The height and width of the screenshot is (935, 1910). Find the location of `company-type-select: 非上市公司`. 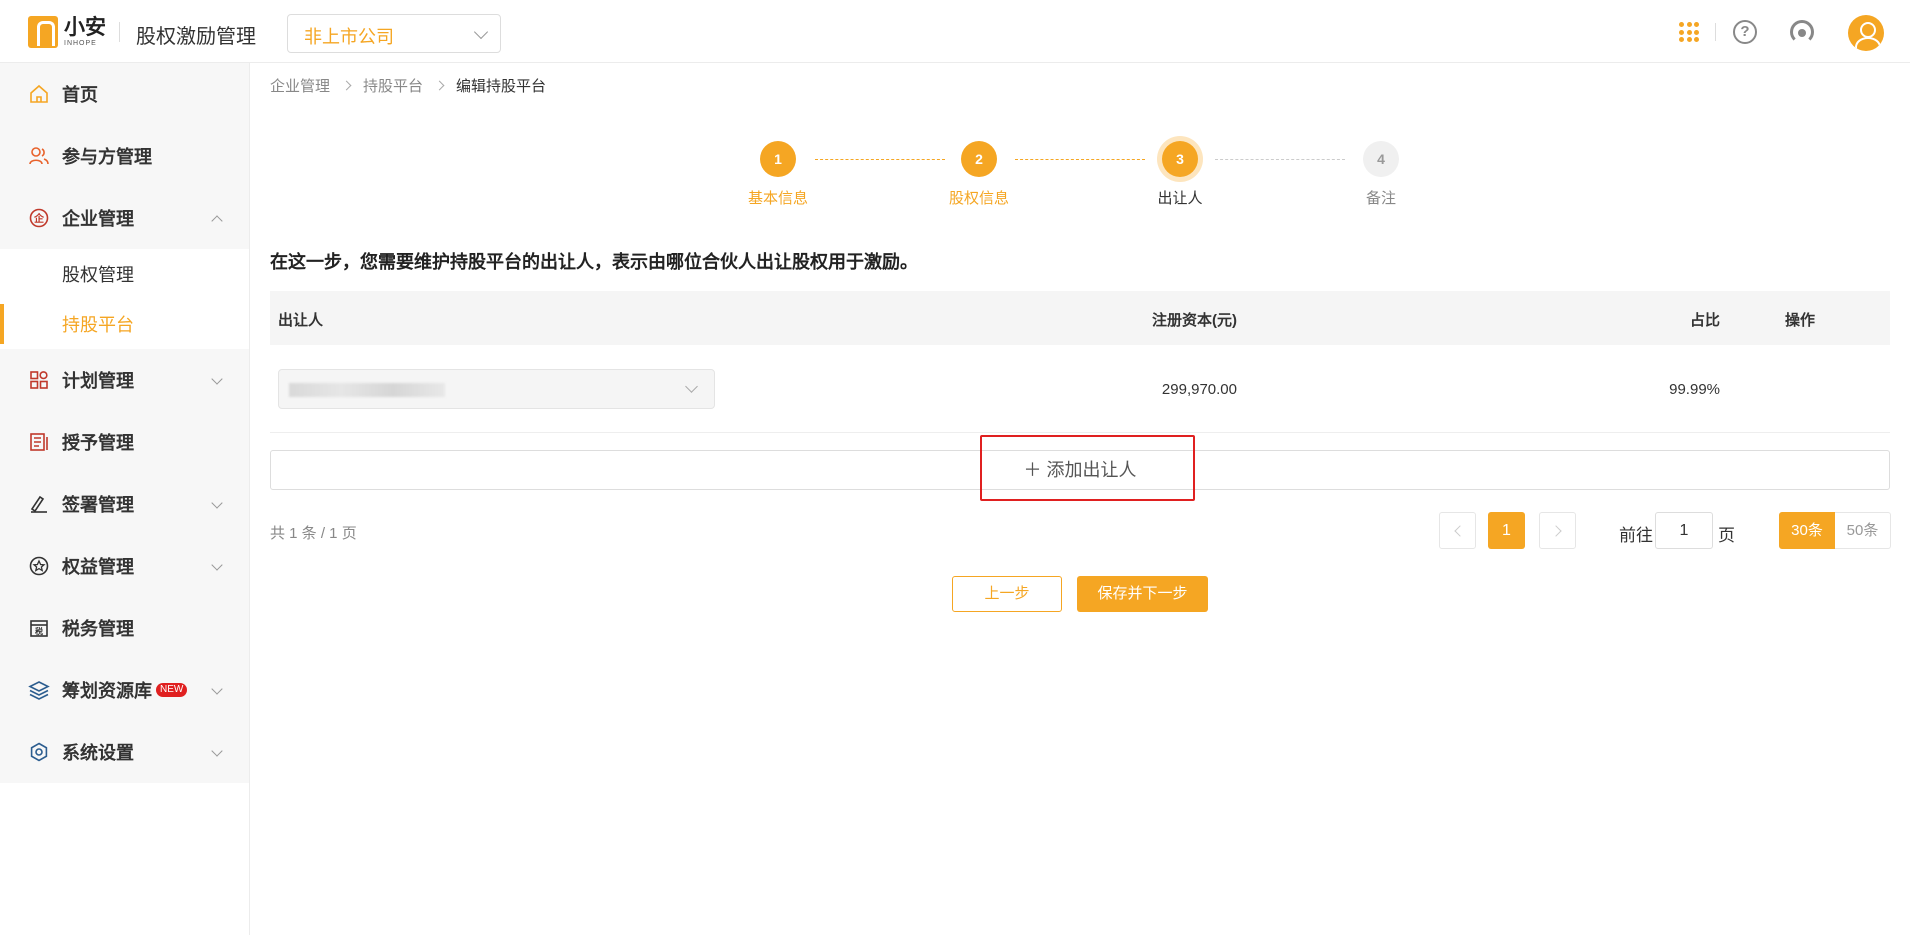

company-type-select: 非上市公司 is located at coordinates (394, 33).